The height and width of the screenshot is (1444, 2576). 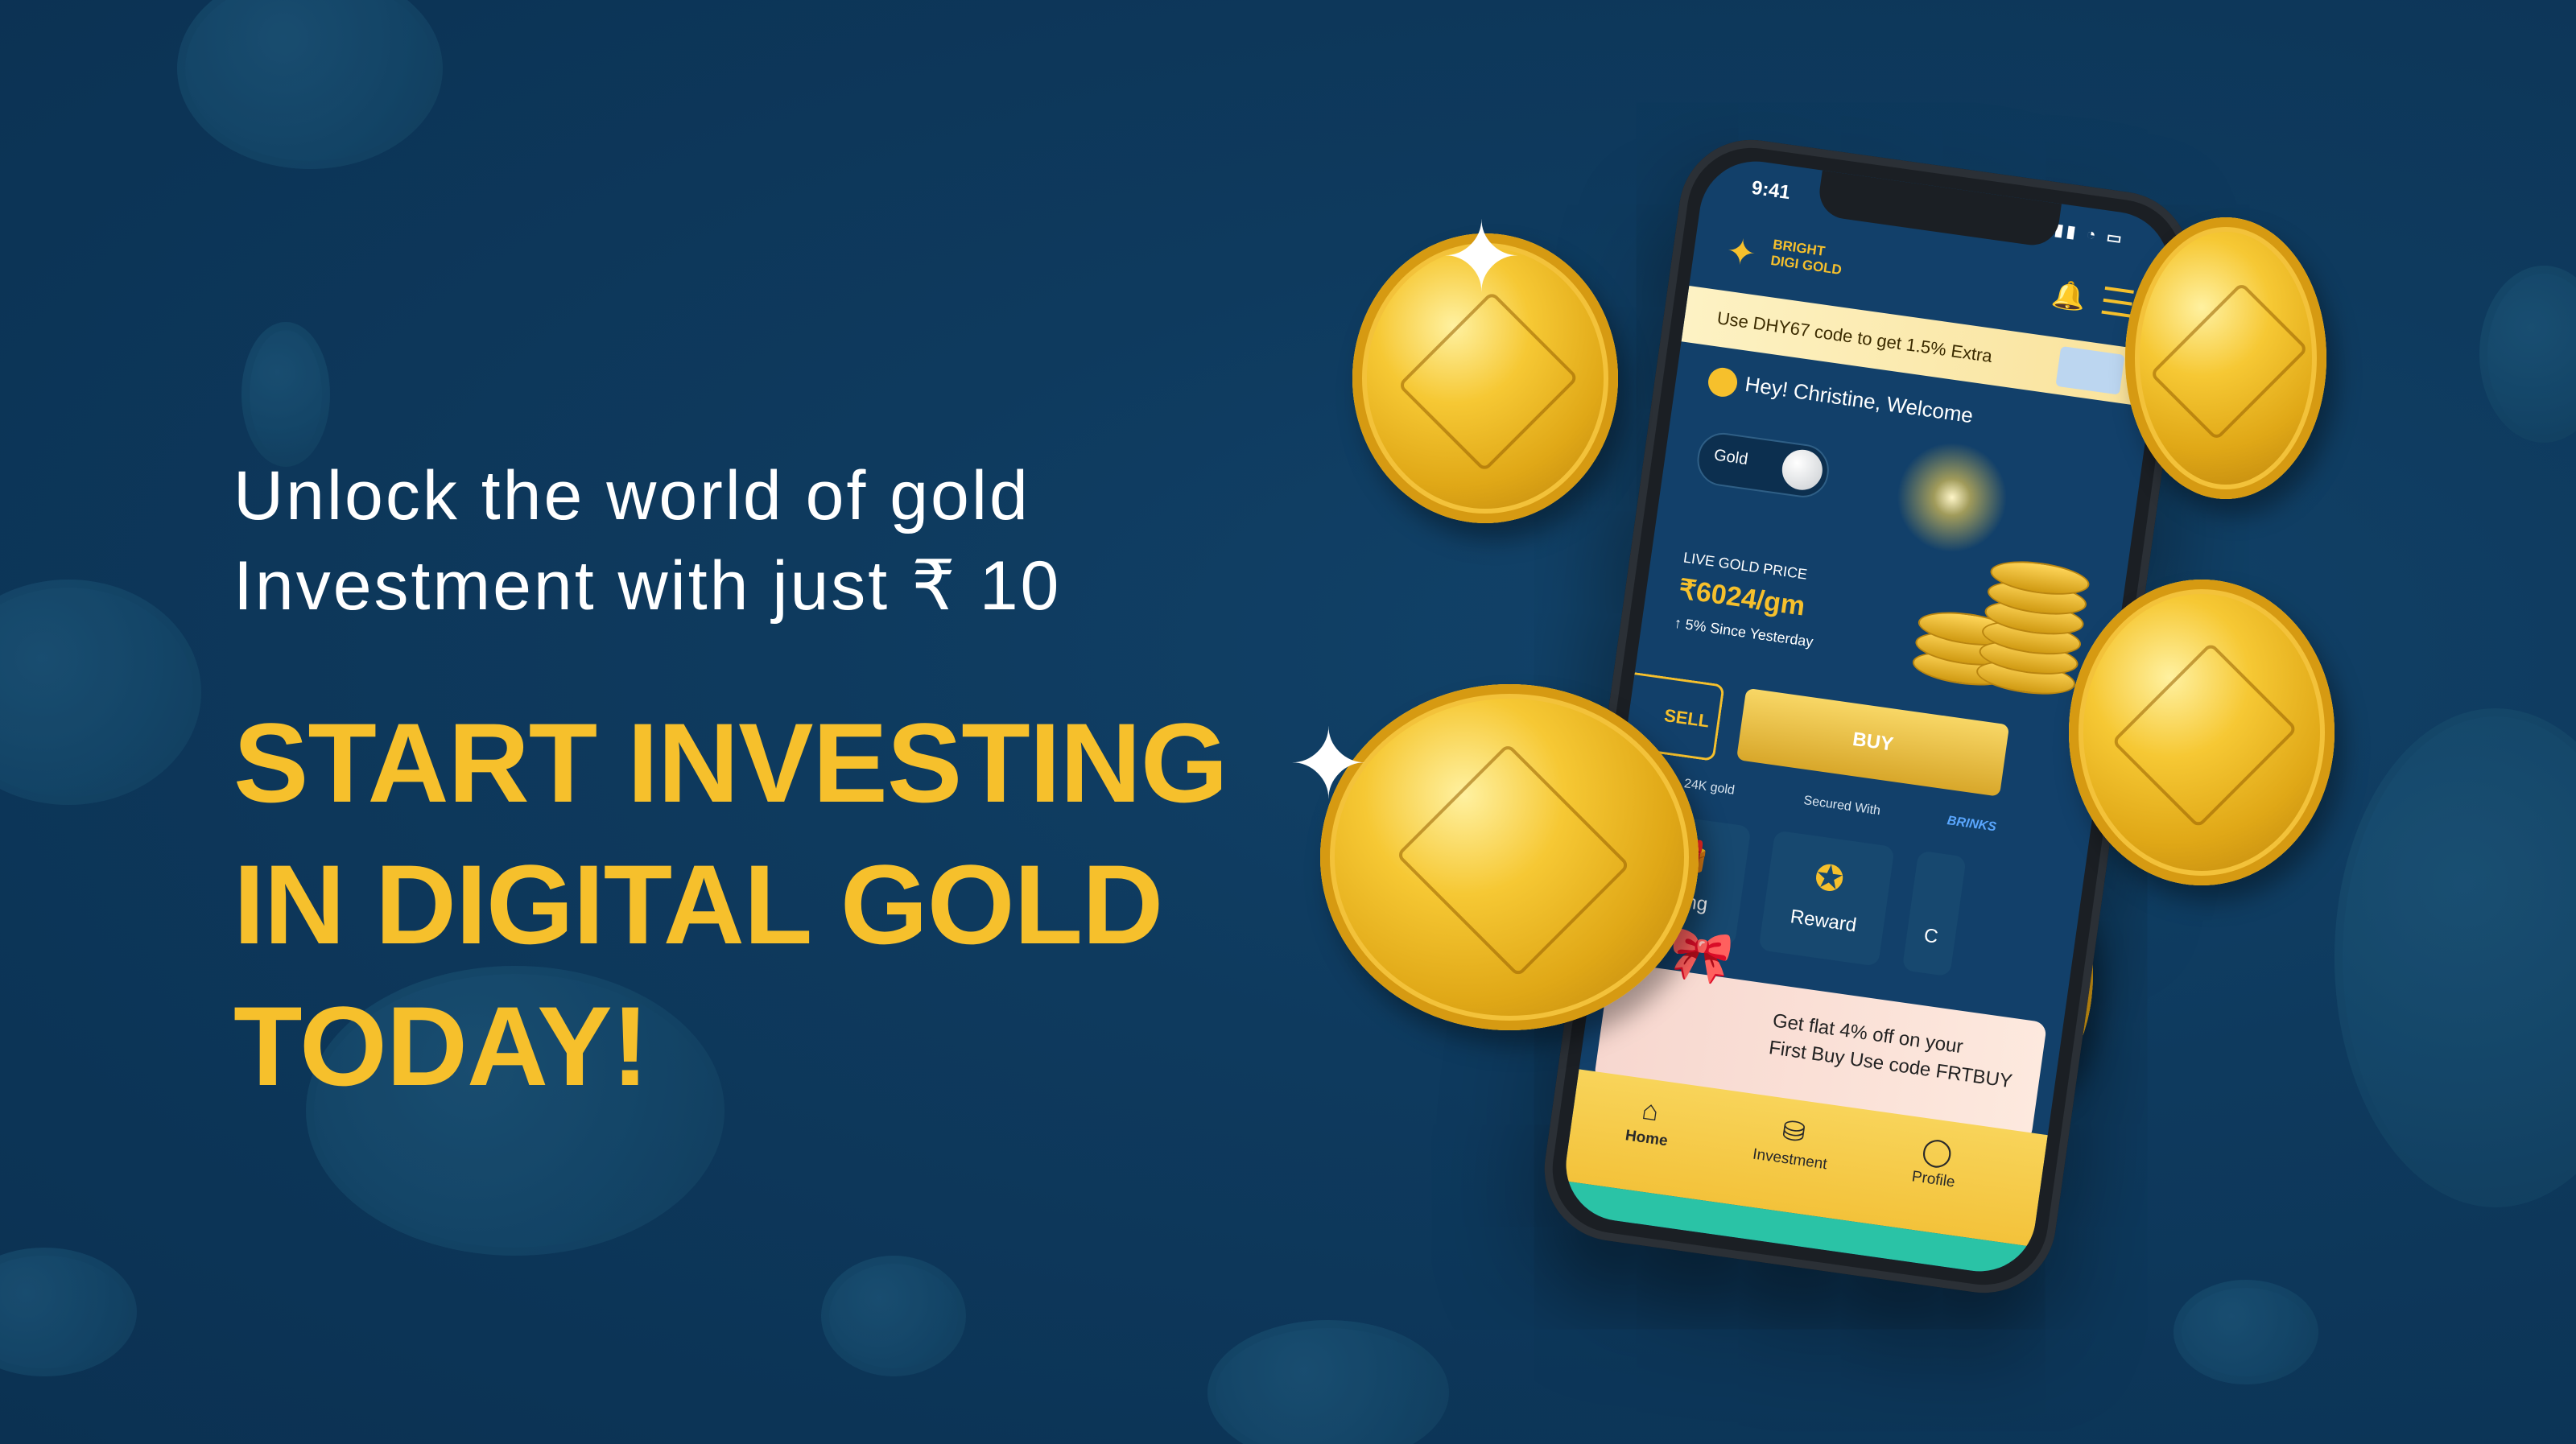 I want to click on ticket-icon, so click(x=2090, y=370).